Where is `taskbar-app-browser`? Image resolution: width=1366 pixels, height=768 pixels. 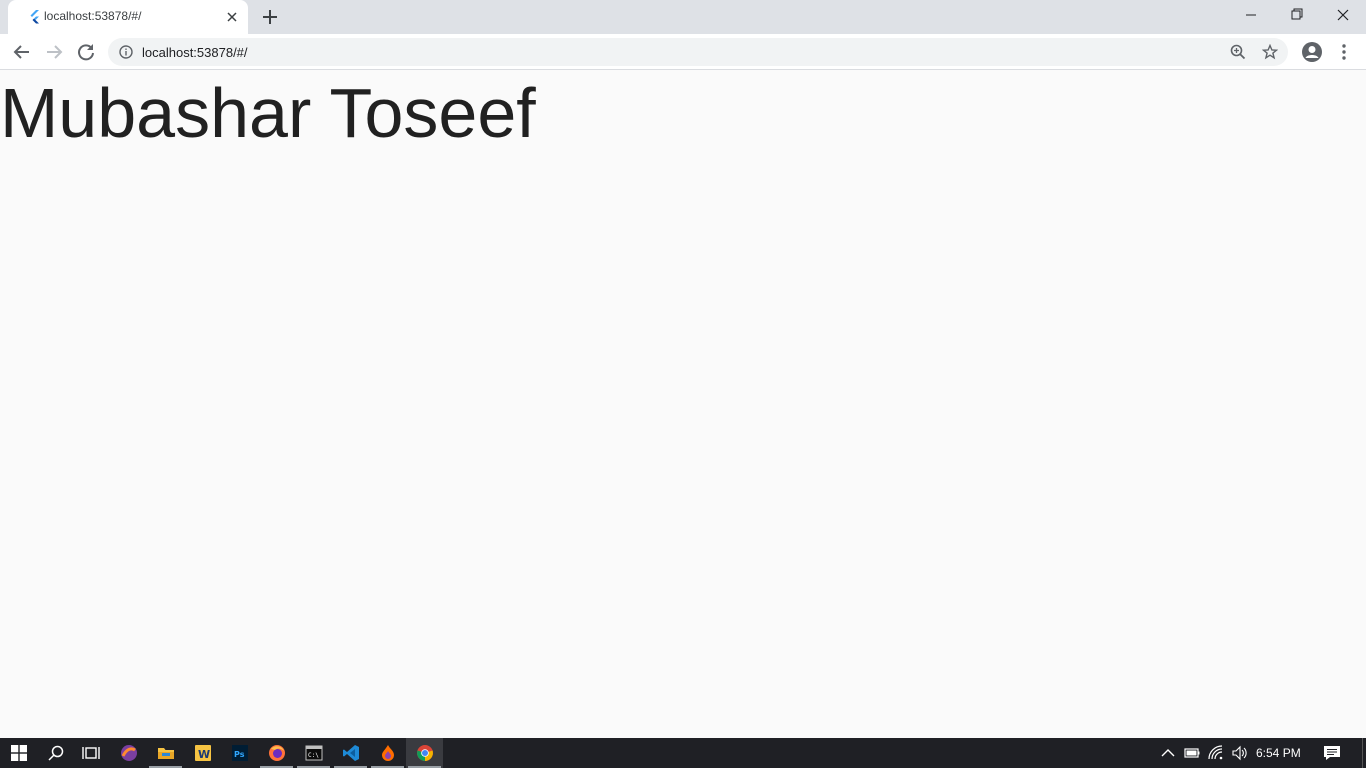 taskbar-app-browser is located at coordinates (128, 753).